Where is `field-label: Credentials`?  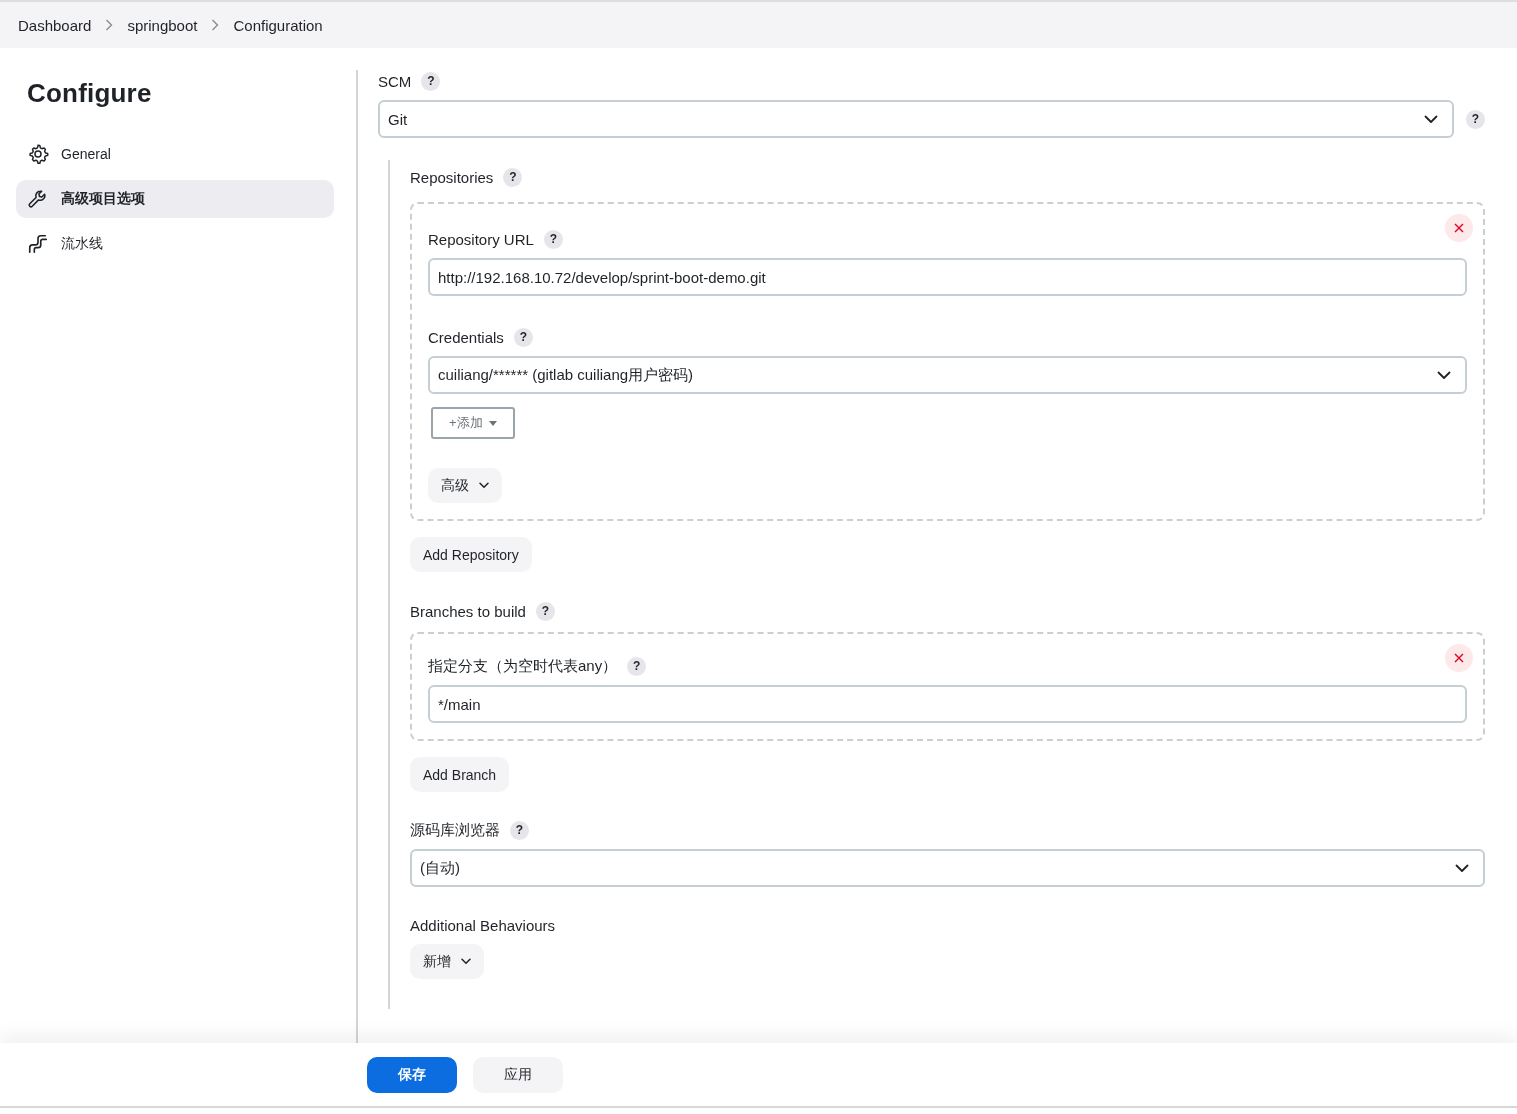 field-label: Credentials is located at coordinates (466, 337).